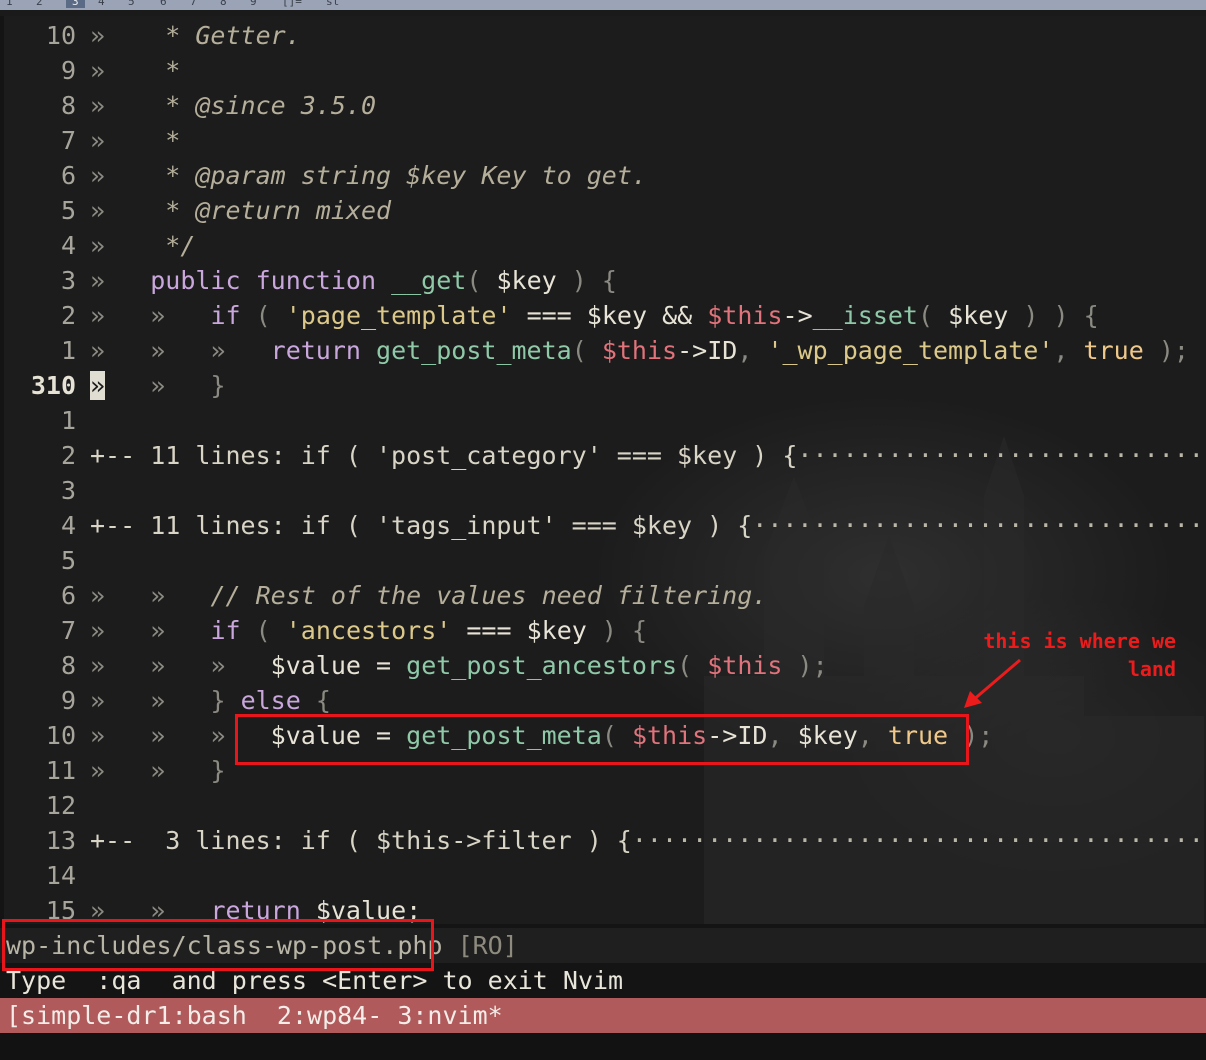 Image resolution: width=1206 pixels, height=1060 pixels. I want to click on command-line: Type :qa and press <Enter> to exit Nvim, so click(603, 980).